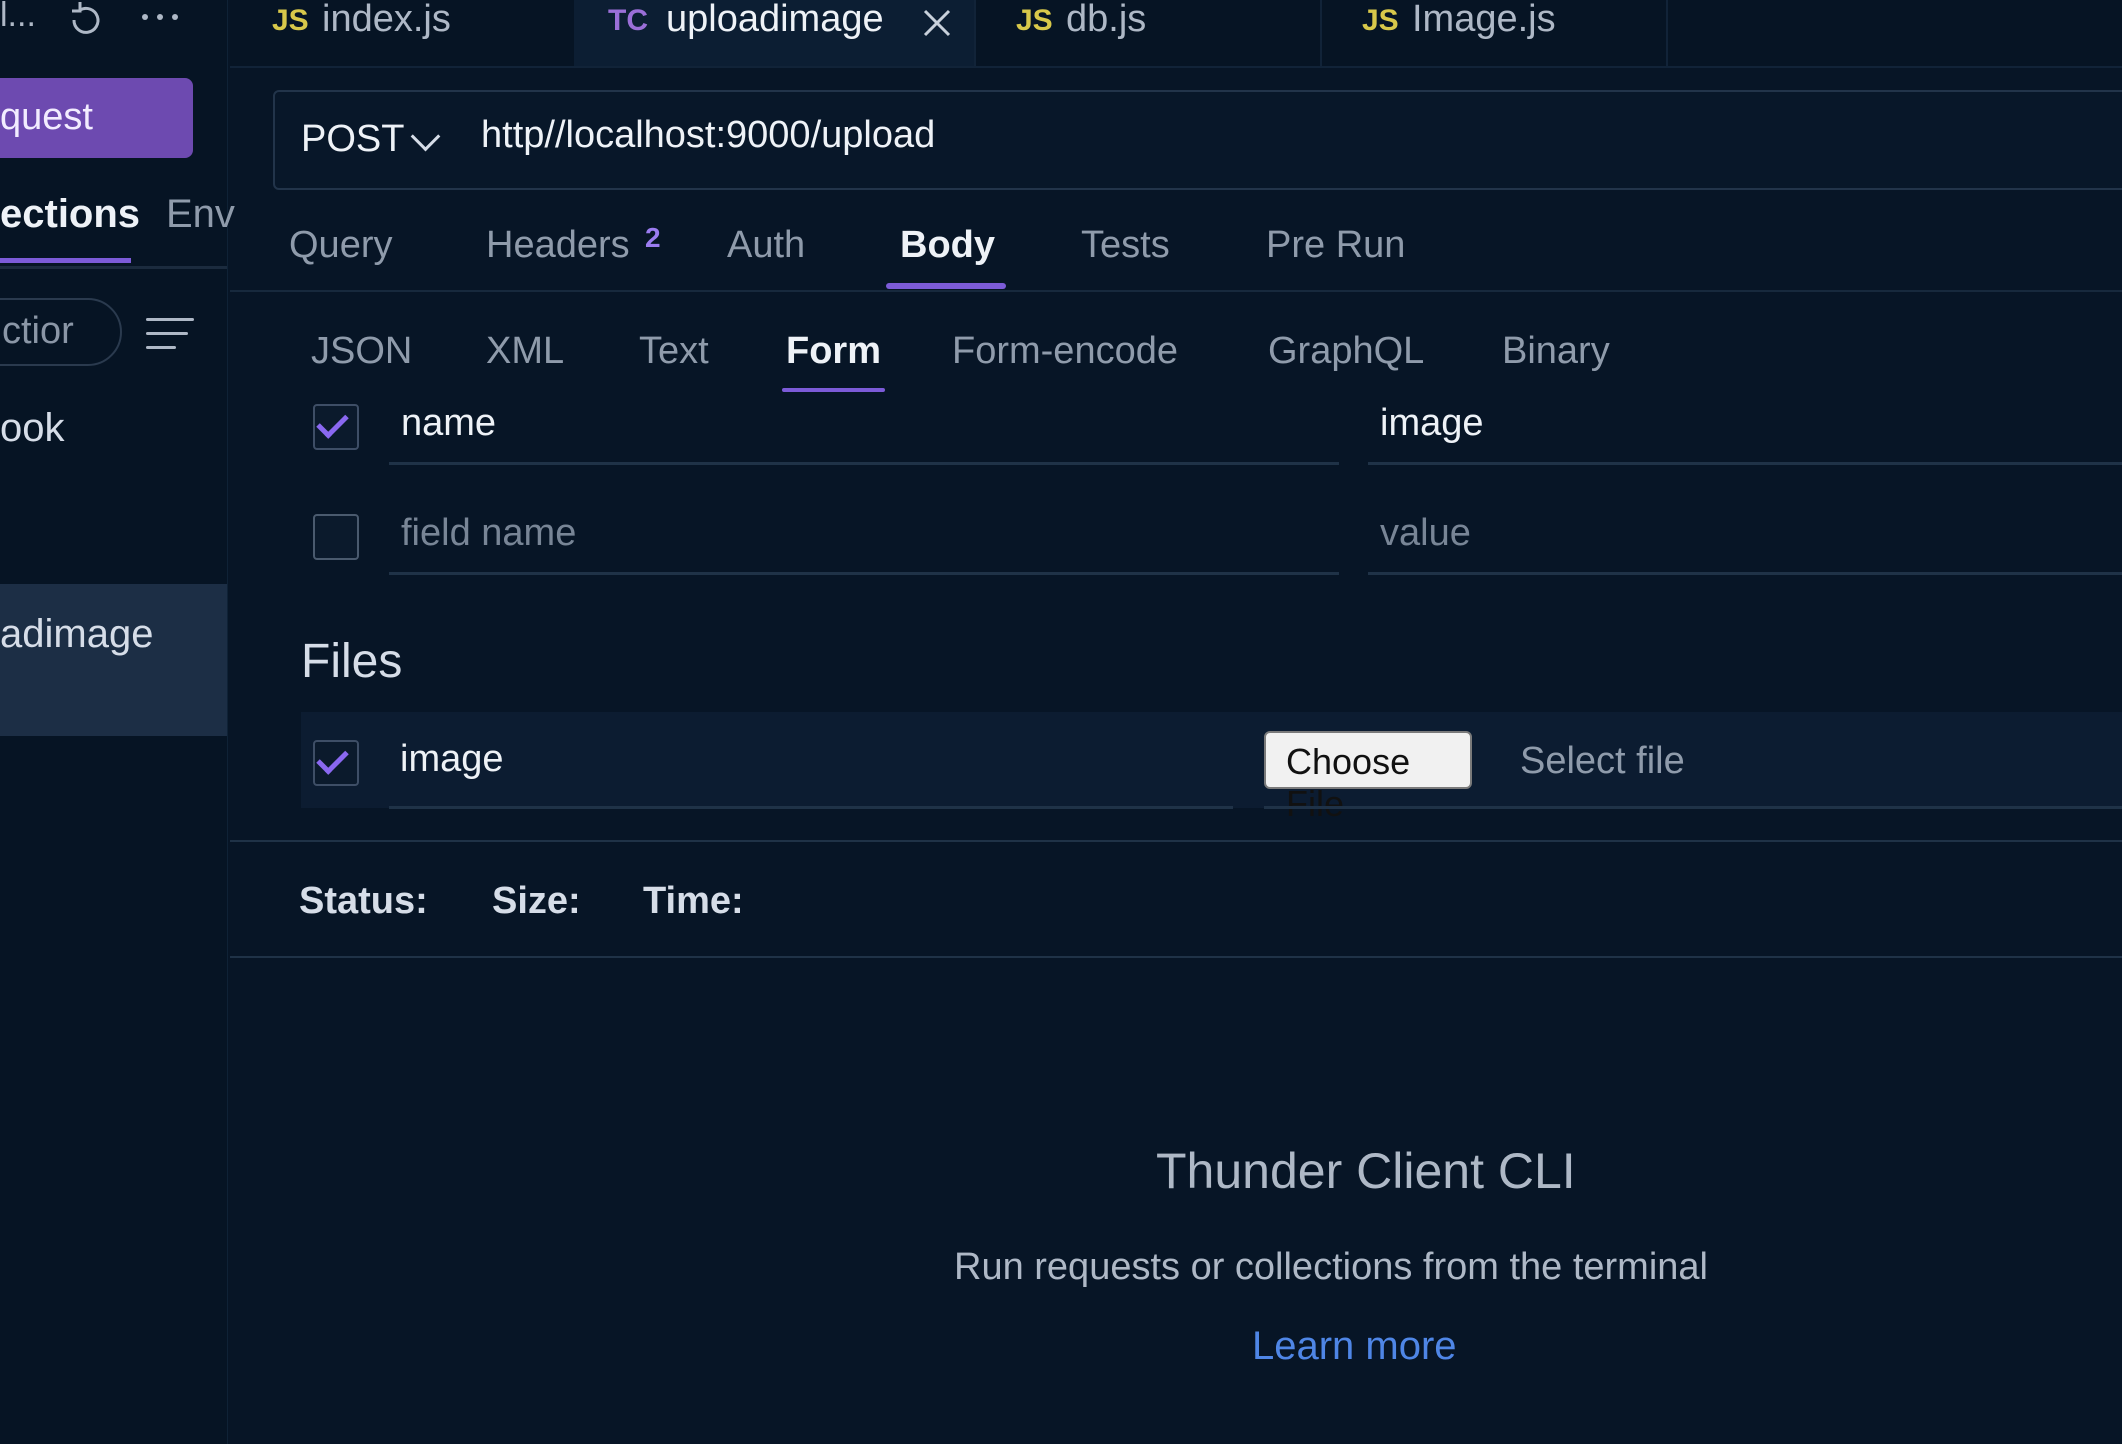  I want to click on learn-more-link: Learn more, so click(1354, 1346).